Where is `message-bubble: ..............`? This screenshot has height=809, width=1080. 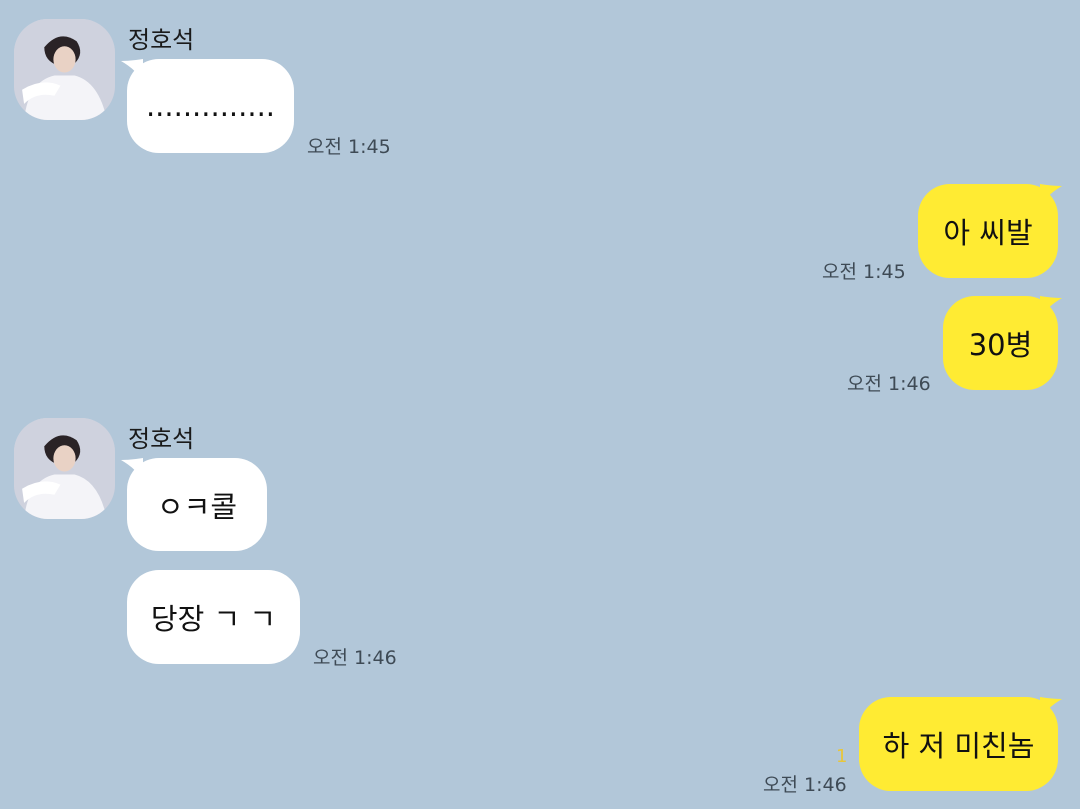
message-bubble: .............. is located at coordinates (210, 106).